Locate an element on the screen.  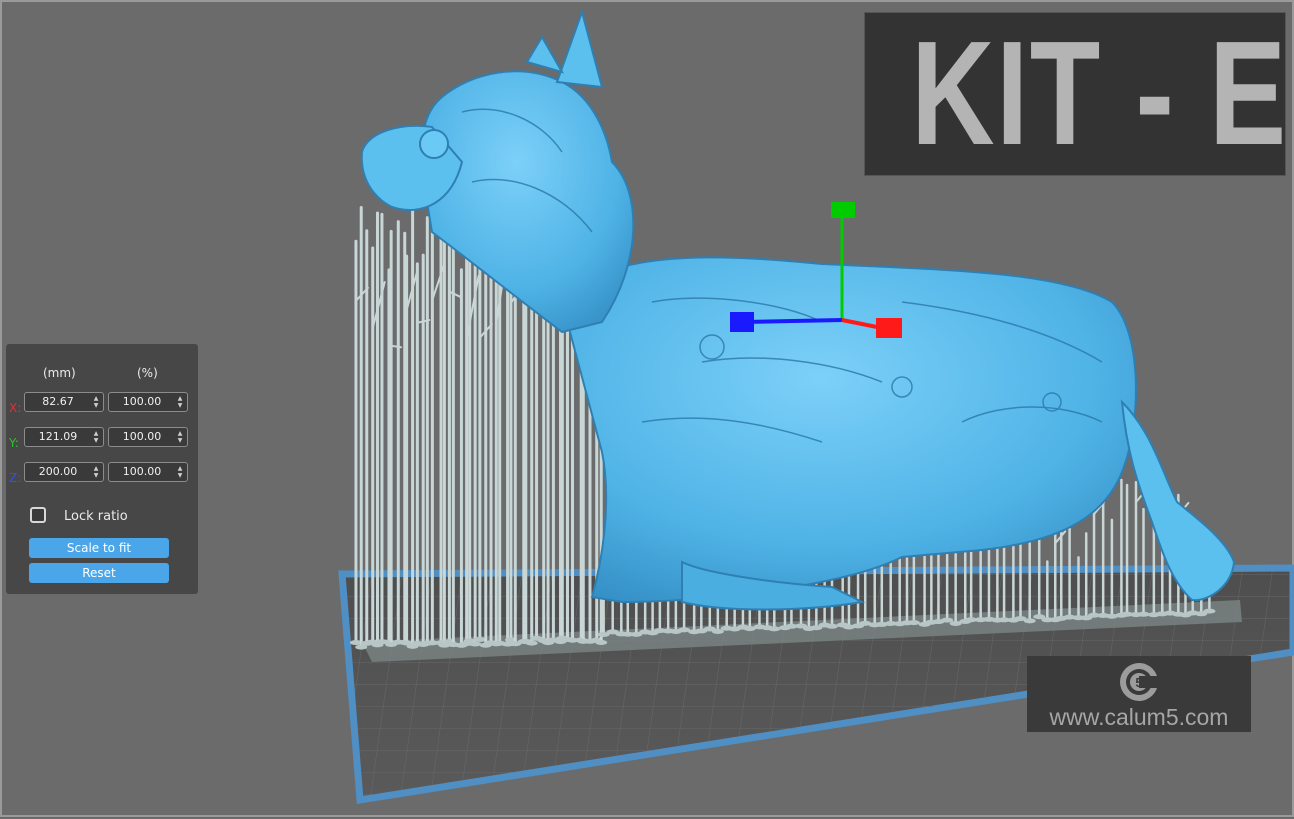
z-percent-spinbox: 100.00 ▲▼ is located at coordinates (148, 472).